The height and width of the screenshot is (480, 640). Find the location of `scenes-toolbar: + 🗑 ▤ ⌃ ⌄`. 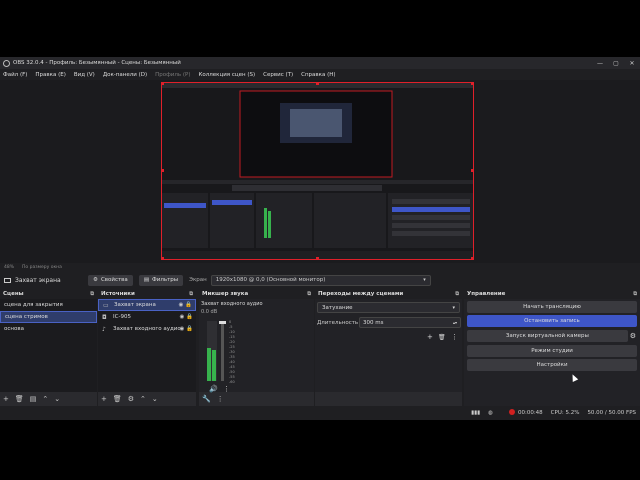

scenes-toolbar: + 🗑 ▤ ⌃ ⌄ is located at coordinates (48, 399).